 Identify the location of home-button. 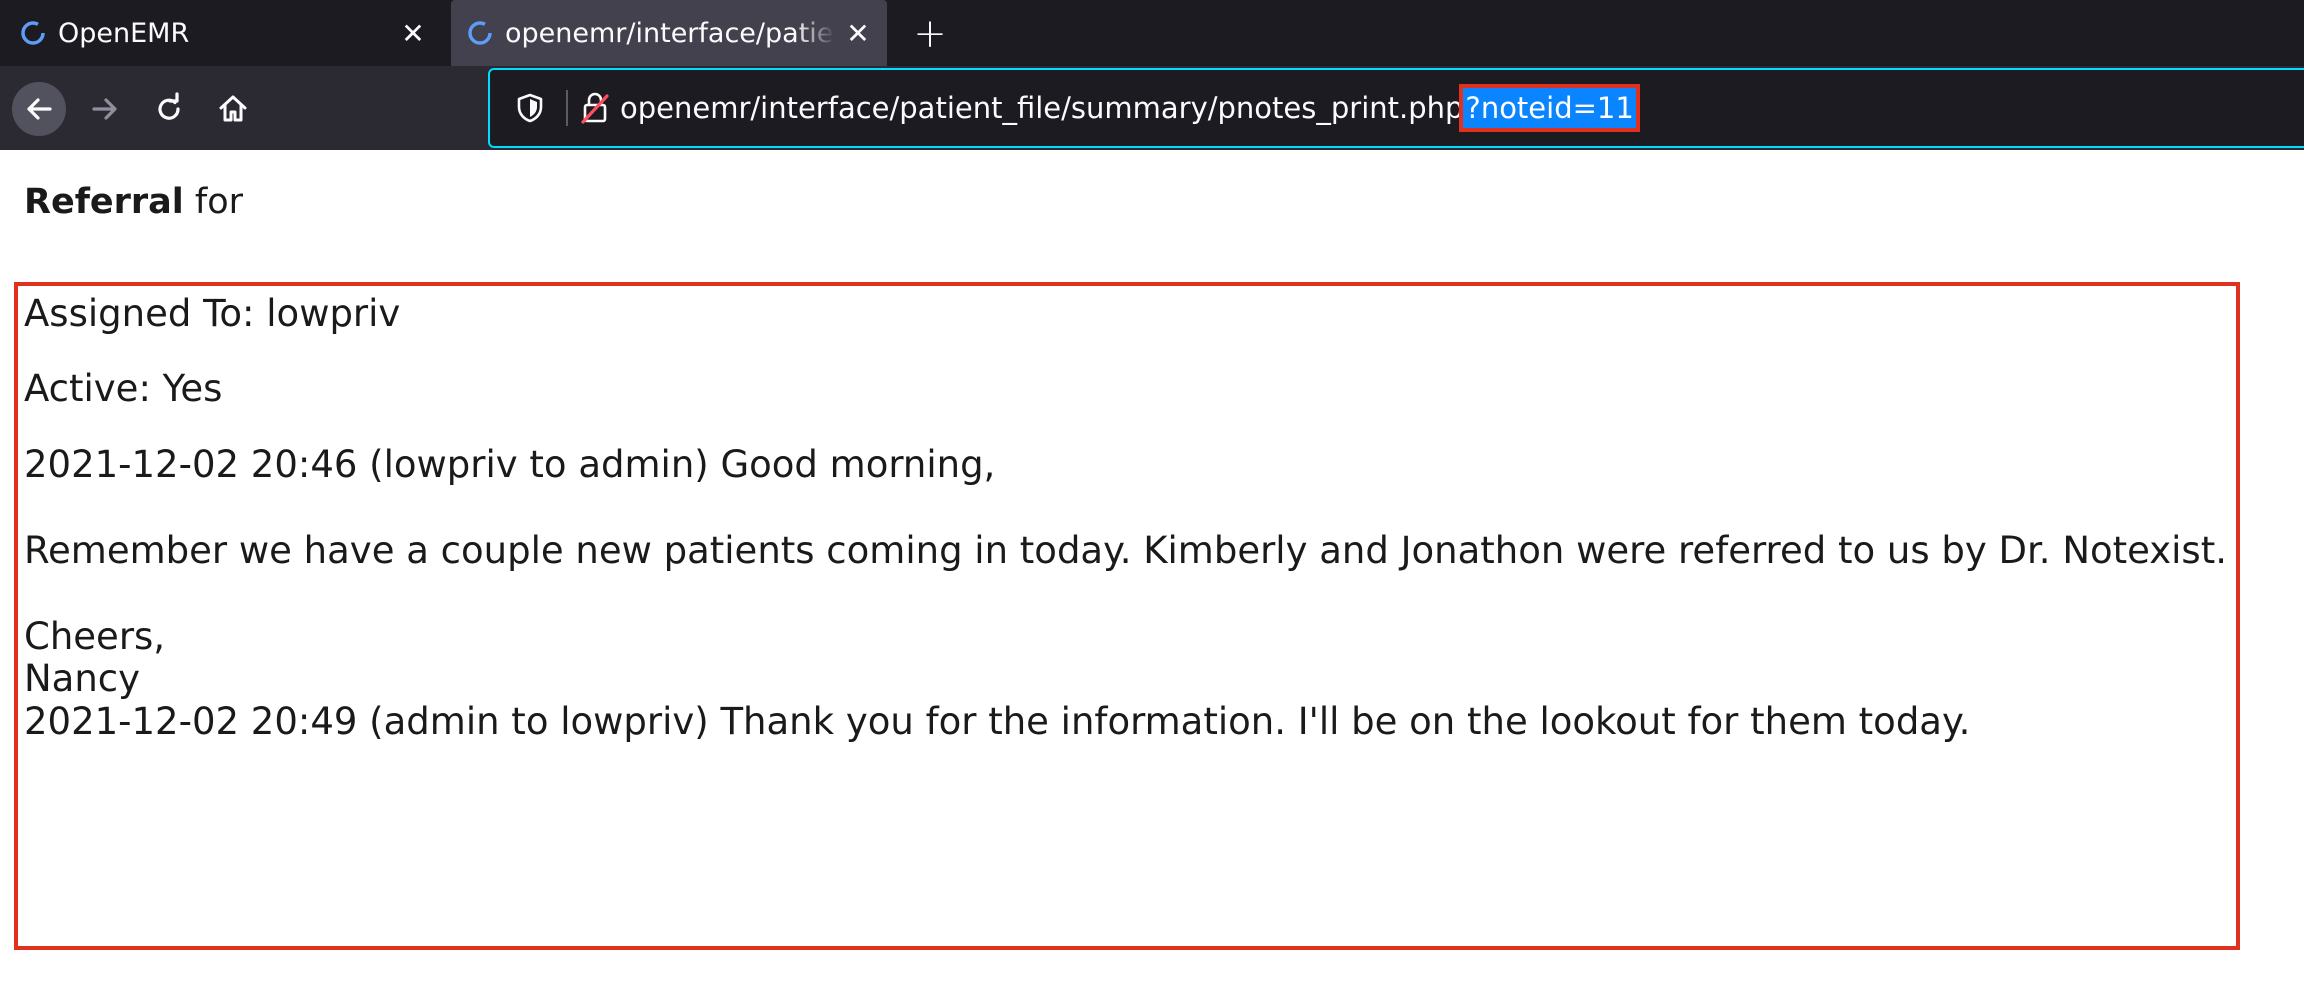
(233, 109).